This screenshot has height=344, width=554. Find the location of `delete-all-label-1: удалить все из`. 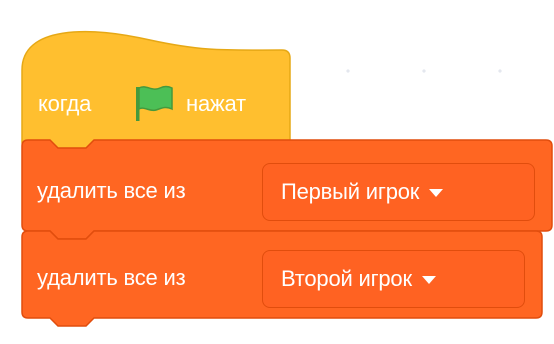

delete-all-label-1: удалить все из is located at coordinates (111, 190).